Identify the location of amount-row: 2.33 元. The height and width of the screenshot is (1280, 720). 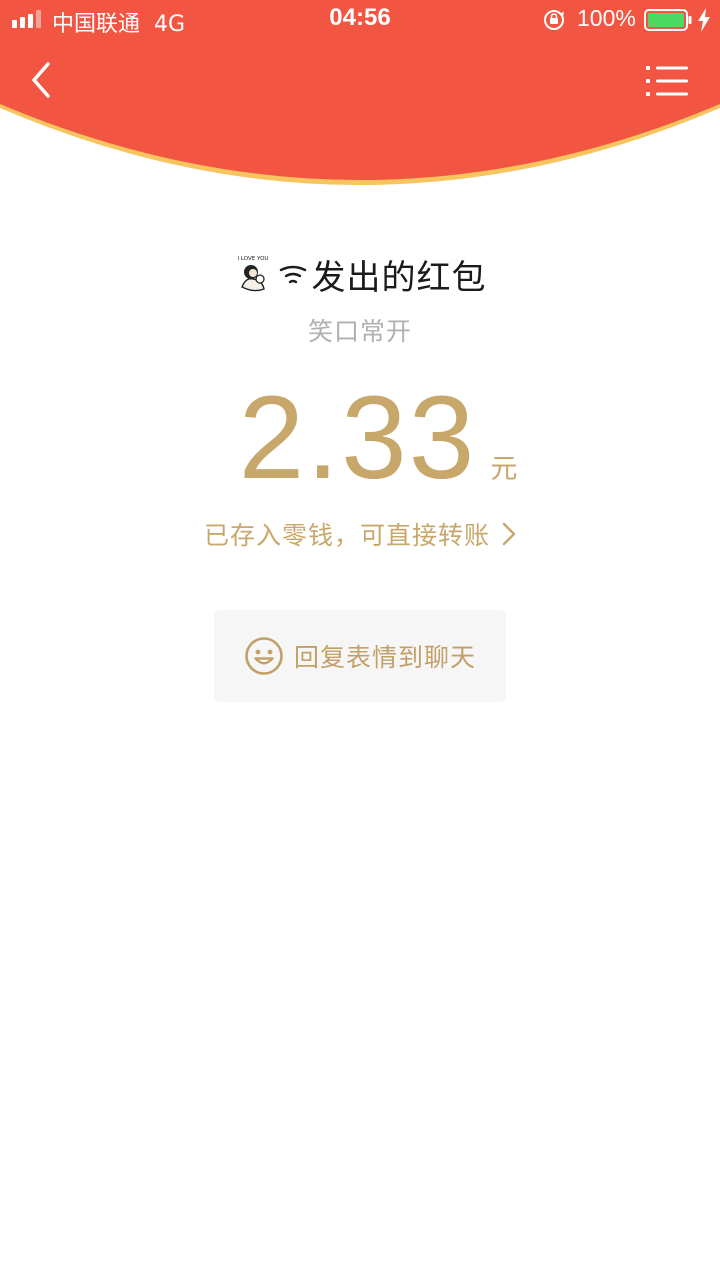
(360, 438).